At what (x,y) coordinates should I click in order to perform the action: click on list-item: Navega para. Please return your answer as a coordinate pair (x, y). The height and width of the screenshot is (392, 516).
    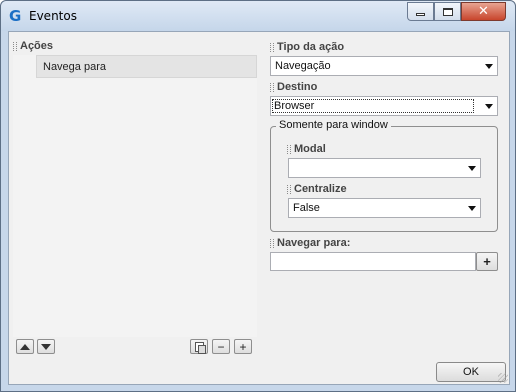
    Looking at the image, I should click on (146, 66).